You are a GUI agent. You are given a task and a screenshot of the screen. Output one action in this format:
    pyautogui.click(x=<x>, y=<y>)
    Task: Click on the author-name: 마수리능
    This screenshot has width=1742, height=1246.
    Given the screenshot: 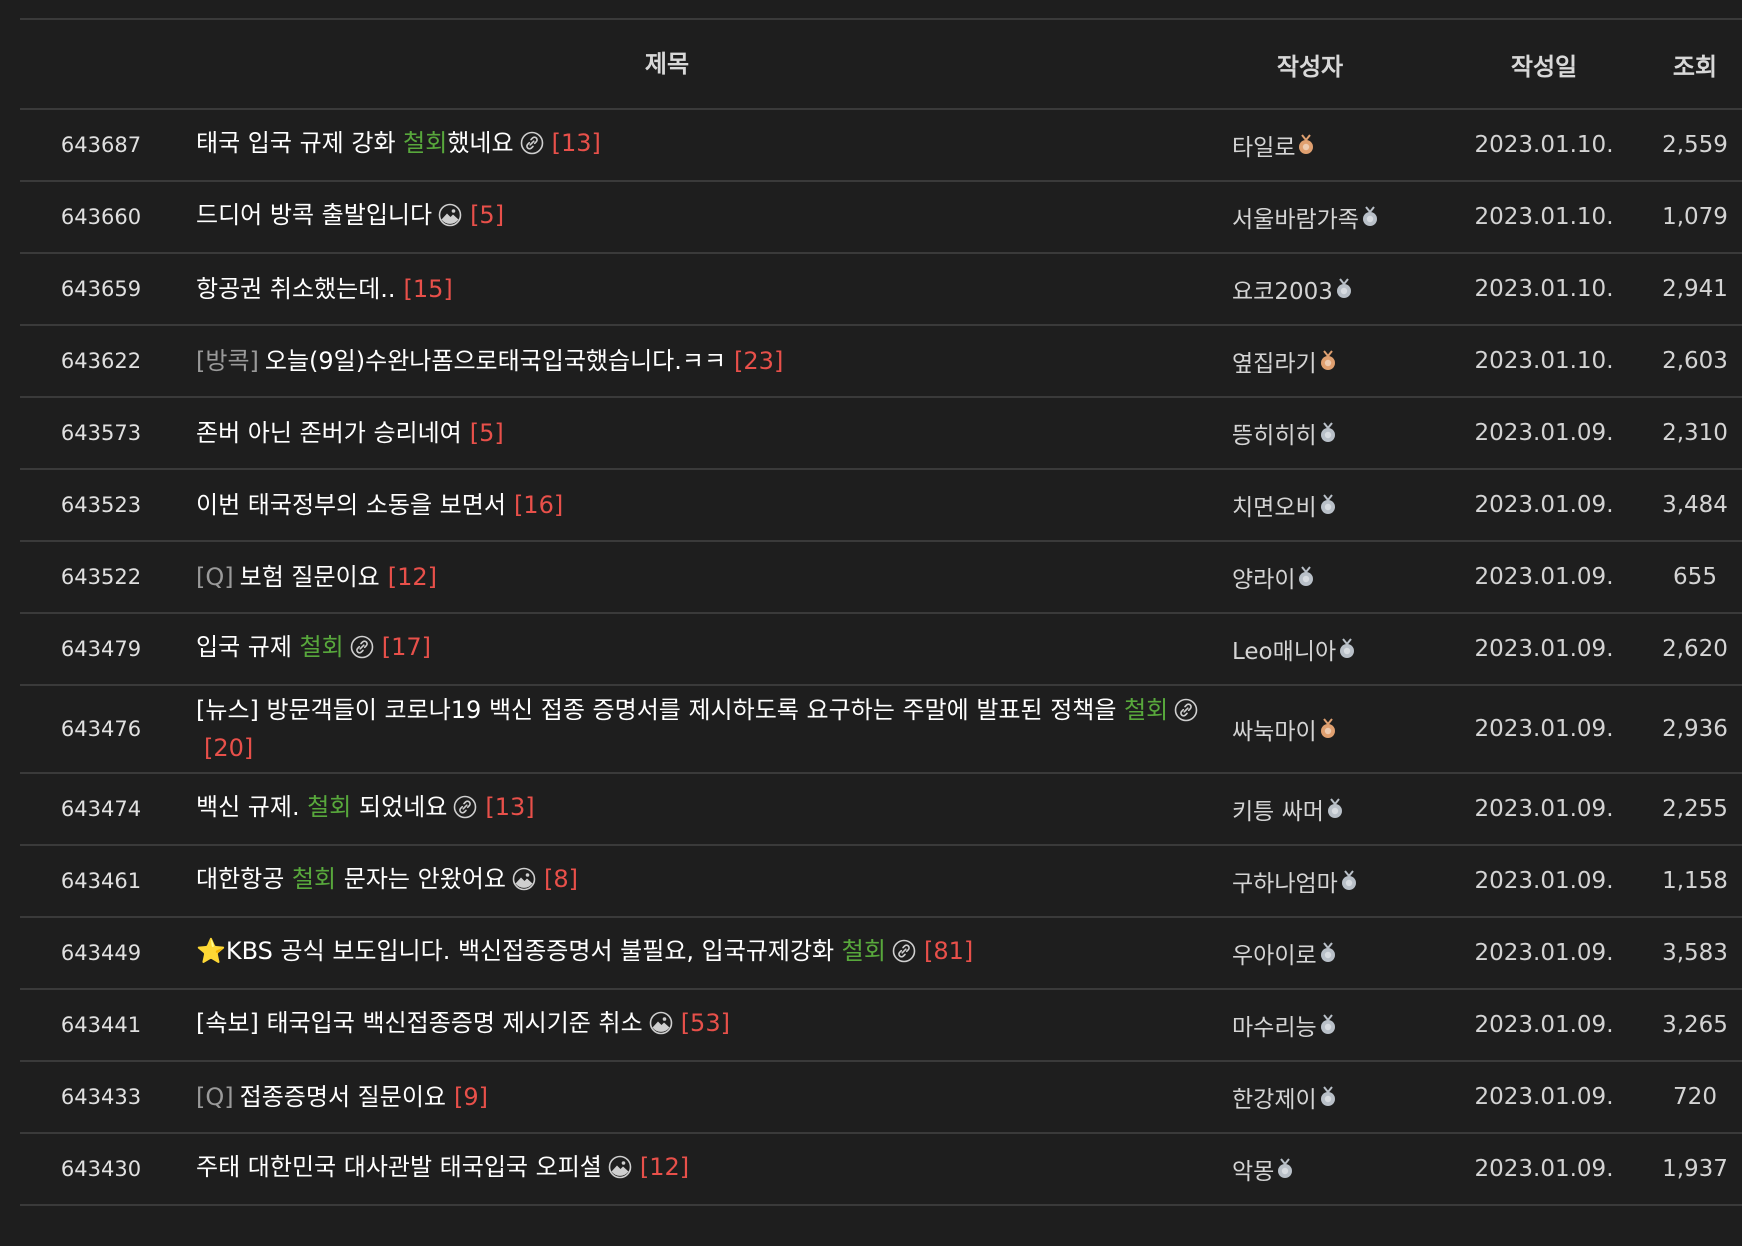 What is the action you would take?
    pyautogui.click(x=1274, y=1025)
    